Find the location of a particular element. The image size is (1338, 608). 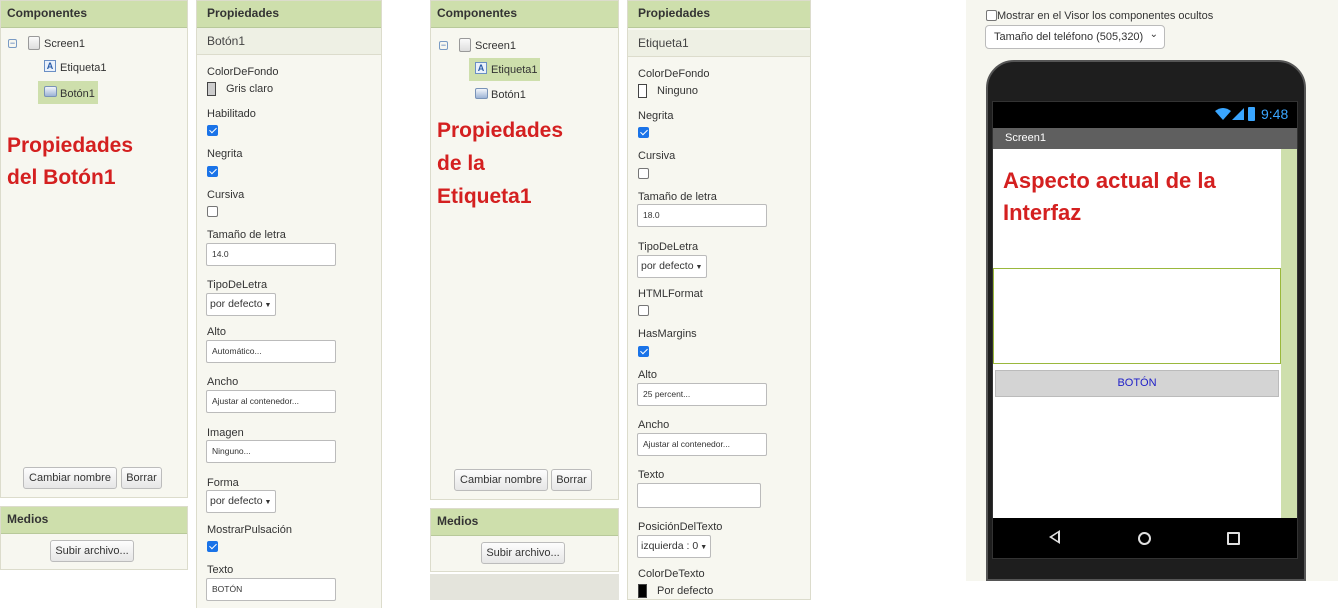

screen-content: Aspecto actual de la Interfaz BOTÓN is located at coordinates (1137, 333).